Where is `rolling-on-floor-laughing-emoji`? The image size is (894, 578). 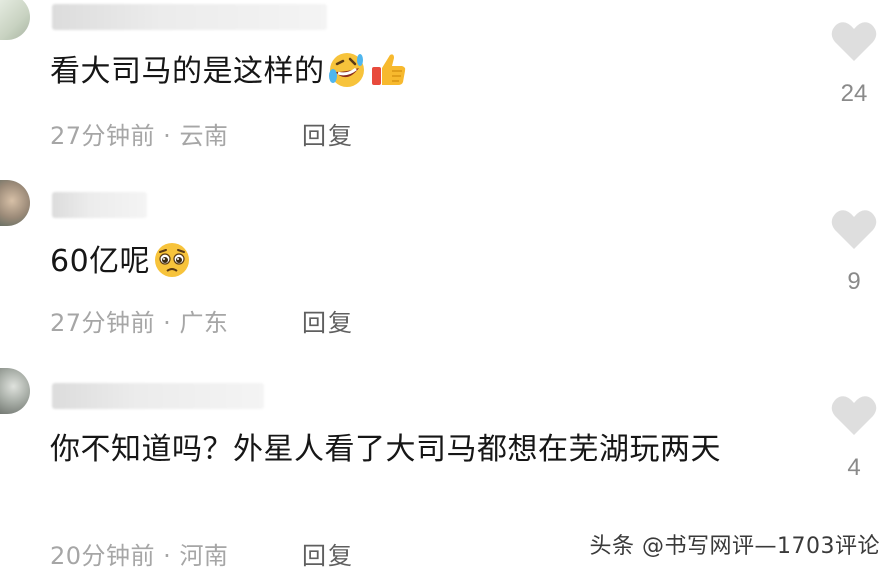 rolling-on-floor-laughing-emoji is located at coordinates (347, 70).